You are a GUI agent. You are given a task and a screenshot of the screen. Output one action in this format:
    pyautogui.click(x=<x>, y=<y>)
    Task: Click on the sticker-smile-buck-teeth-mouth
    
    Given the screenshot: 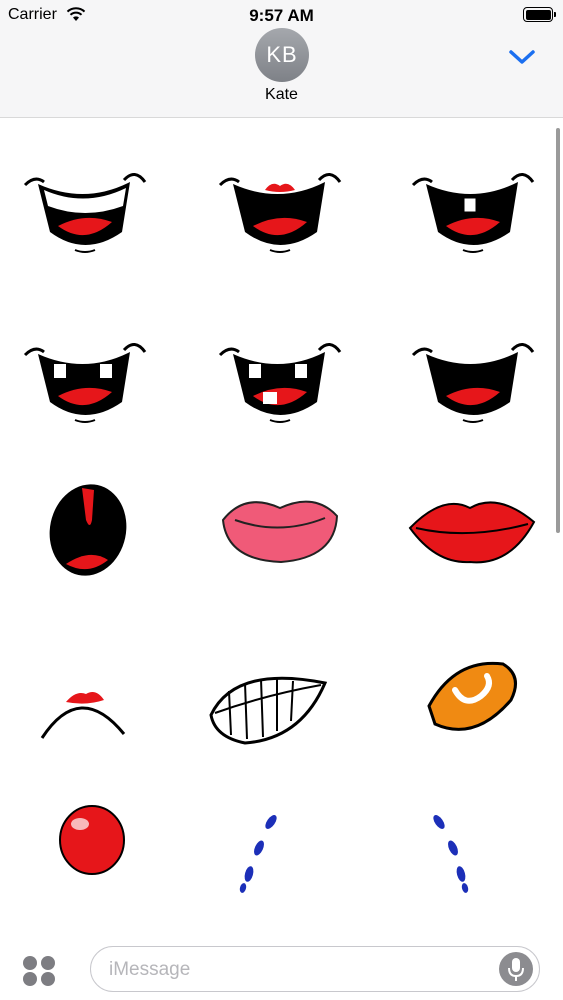 What is the action you would take?
    pyautogui.click(x=280, y=380)
    